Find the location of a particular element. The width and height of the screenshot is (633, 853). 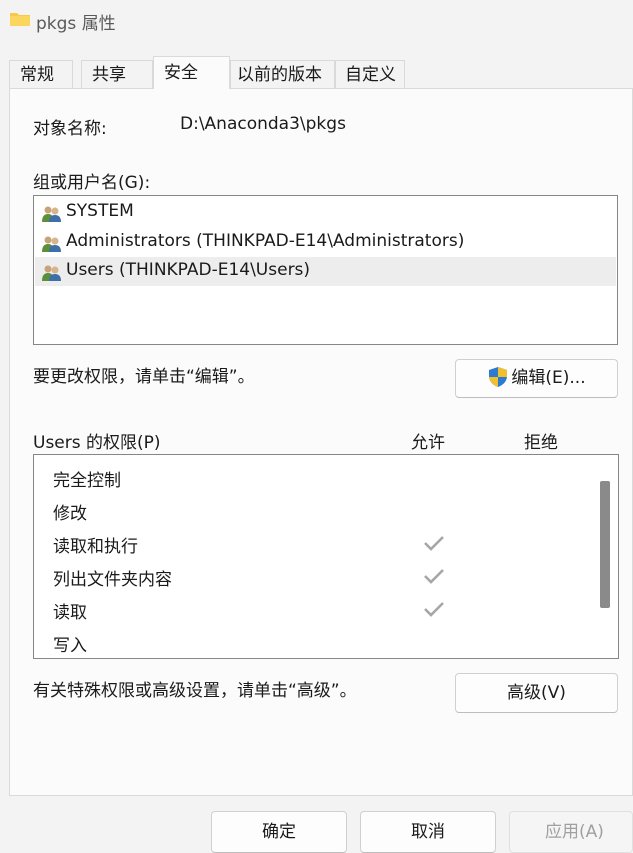

title-bar: pkgs 属性 is located at coordinates (316, 20).